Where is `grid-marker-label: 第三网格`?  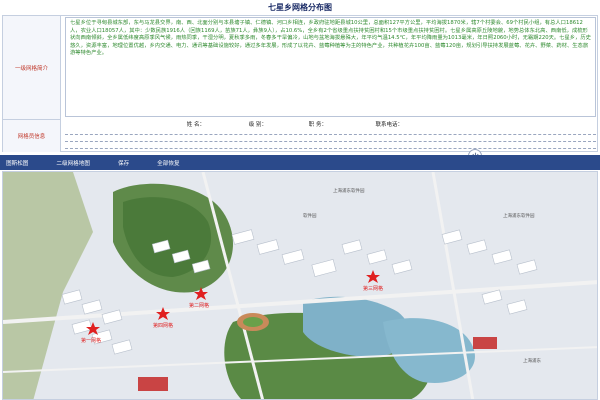 grid-marker-label: 第三网格 is located at coordinates (373, 288).